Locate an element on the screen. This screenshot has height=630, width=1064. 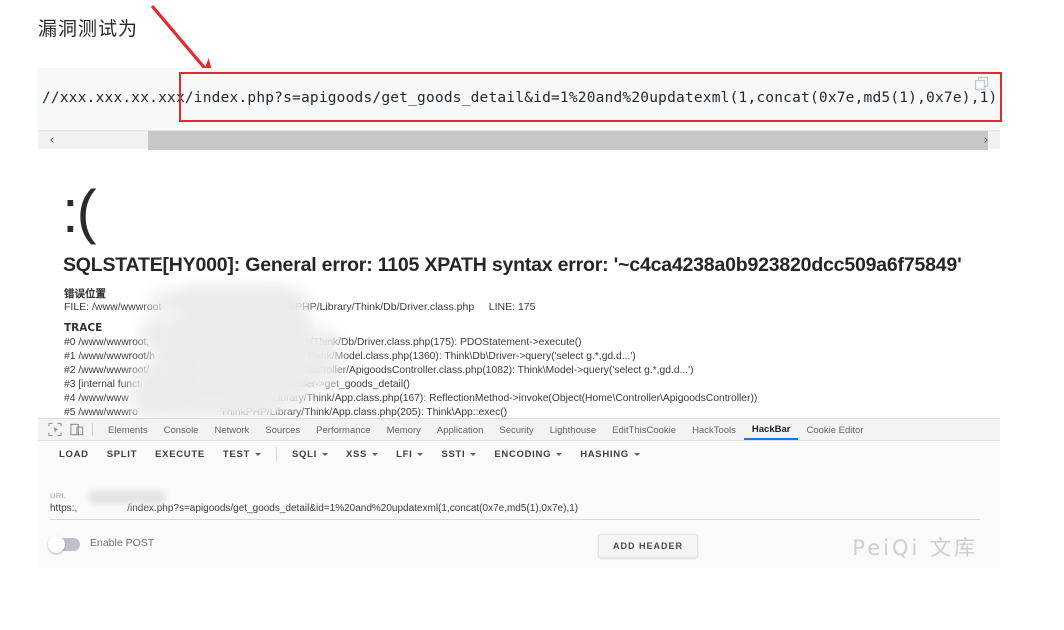
watermark: PeiQi 文库 is located at coordinates (915, 548).